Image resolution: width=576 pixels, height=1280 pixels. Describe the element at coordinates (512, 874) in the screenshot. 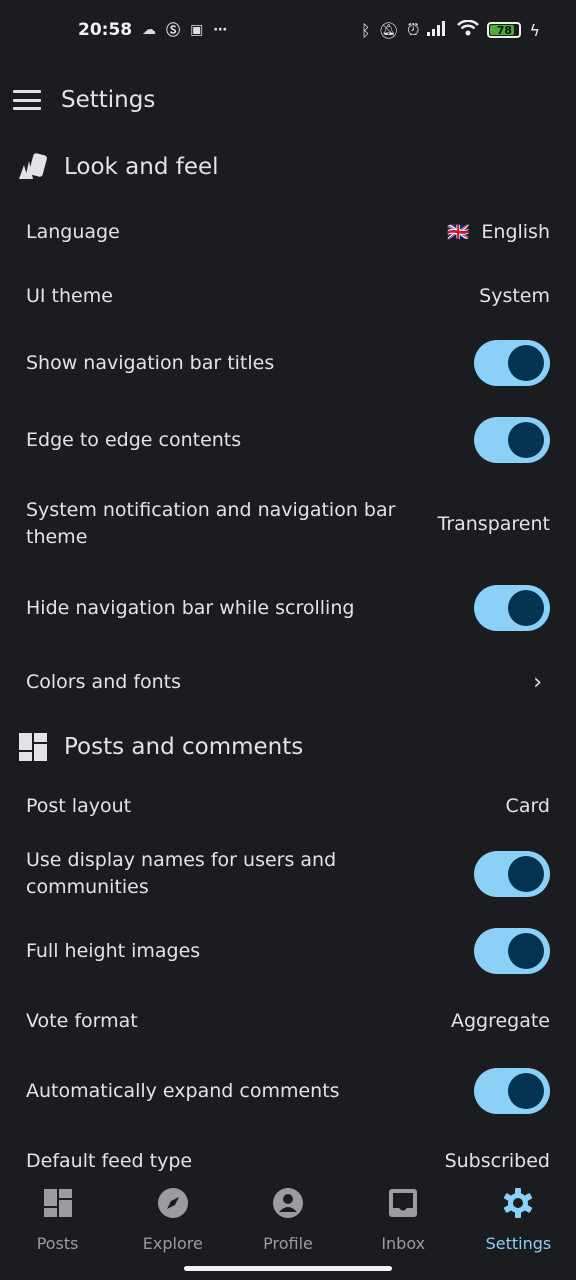

I see `display-names-toggle` at that location.